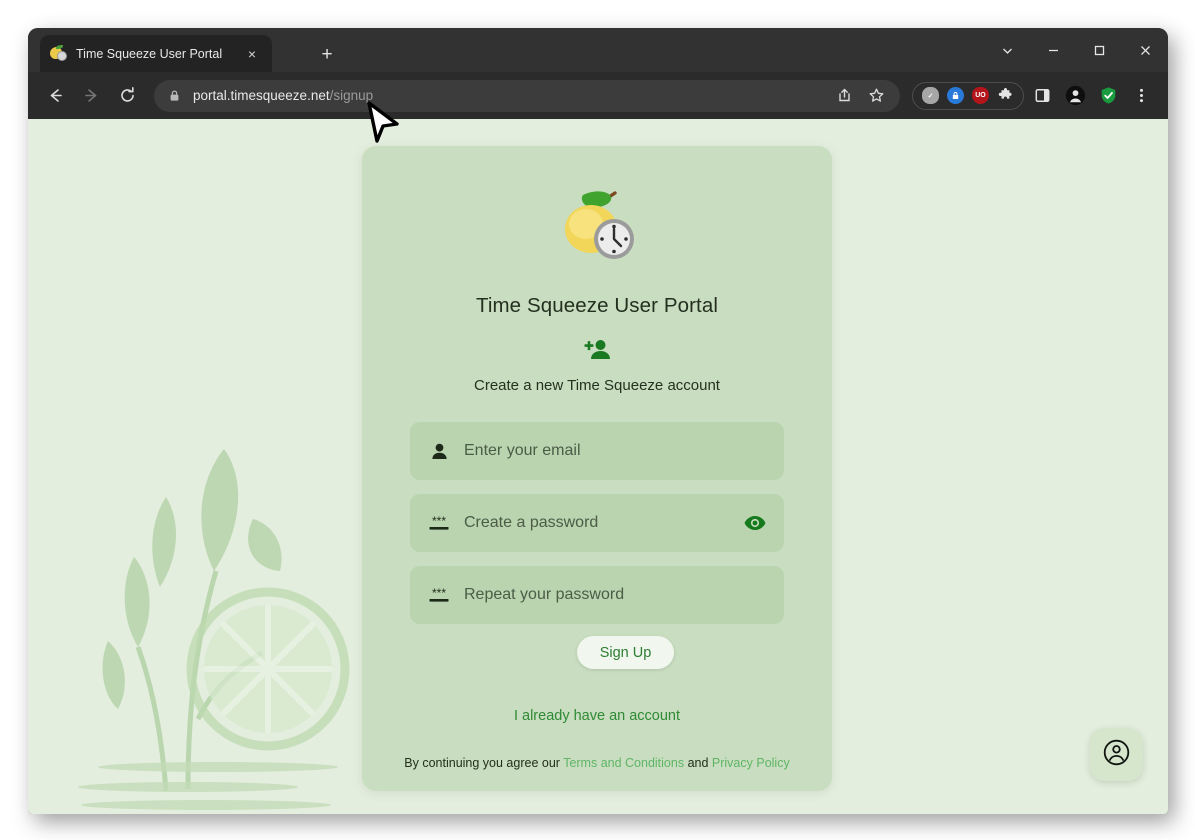 This screenshot has height=840, width=1195. What do you see at coordinates (439, 451) in the screenshot?
I see `person-icon` at bounding box center [439, 451].